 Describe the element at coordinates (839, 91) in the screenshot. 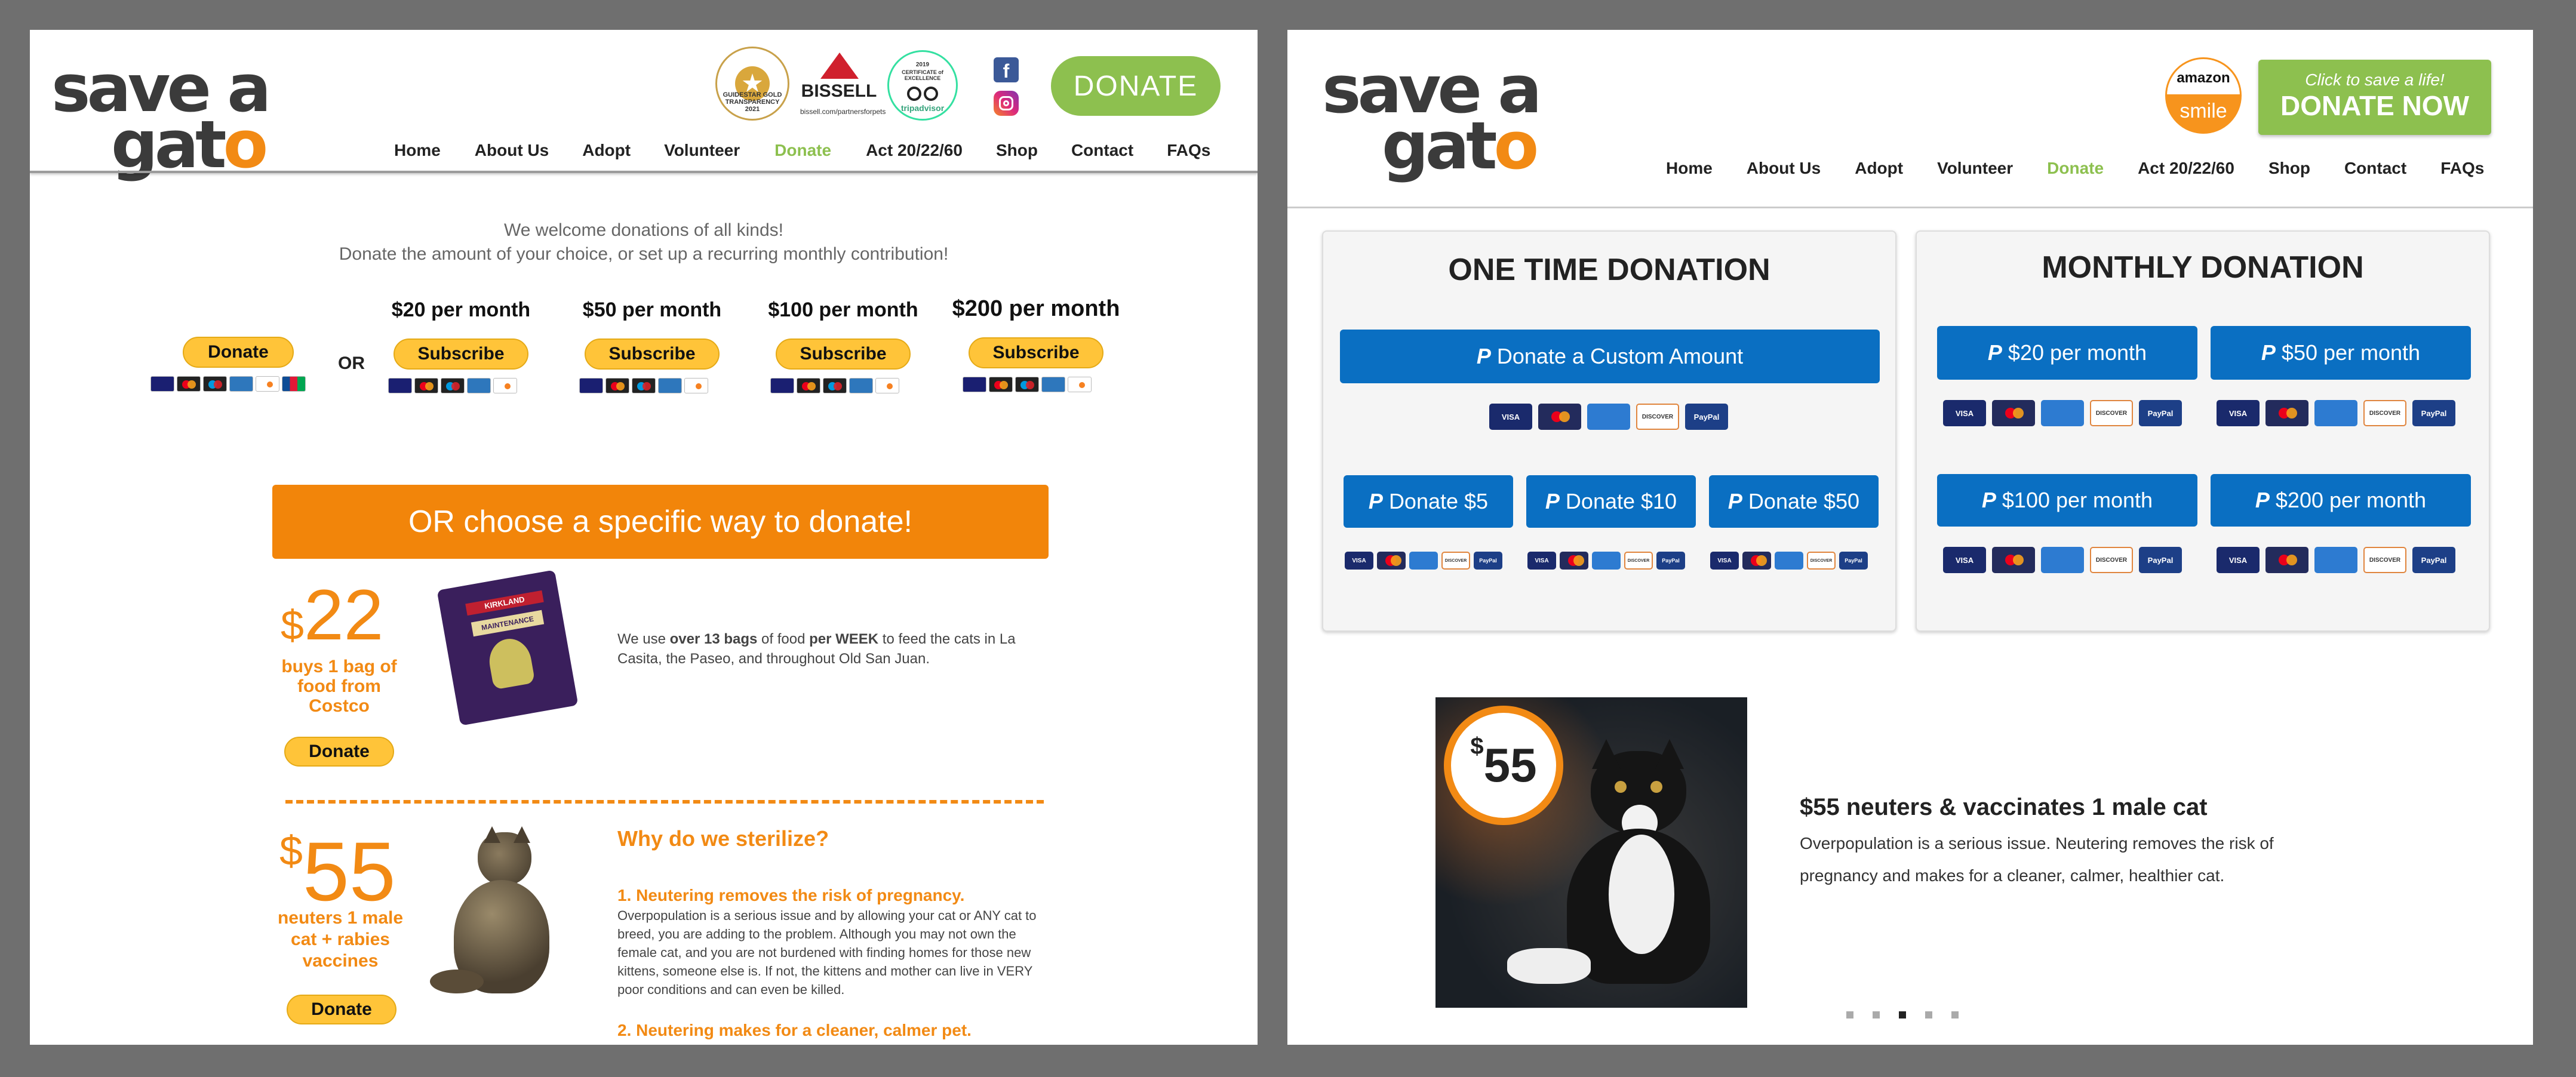

I see `bissell-label: BISSELL` at that location.